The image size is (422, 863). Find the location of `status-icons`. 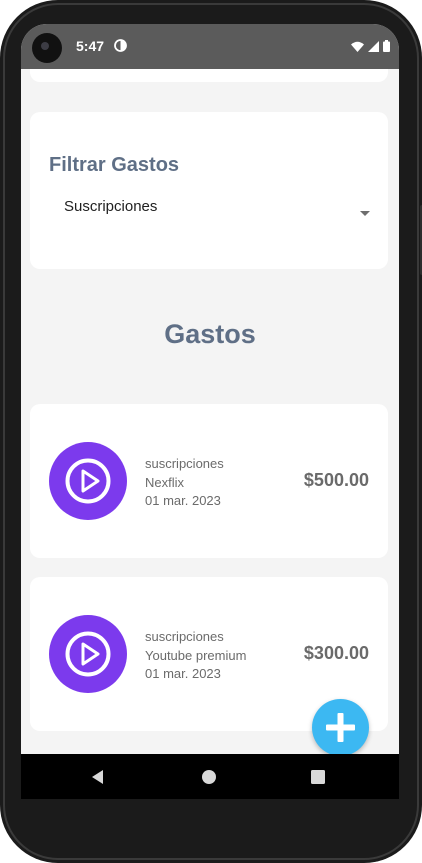

status-icons is located at coordinates (370, 48).